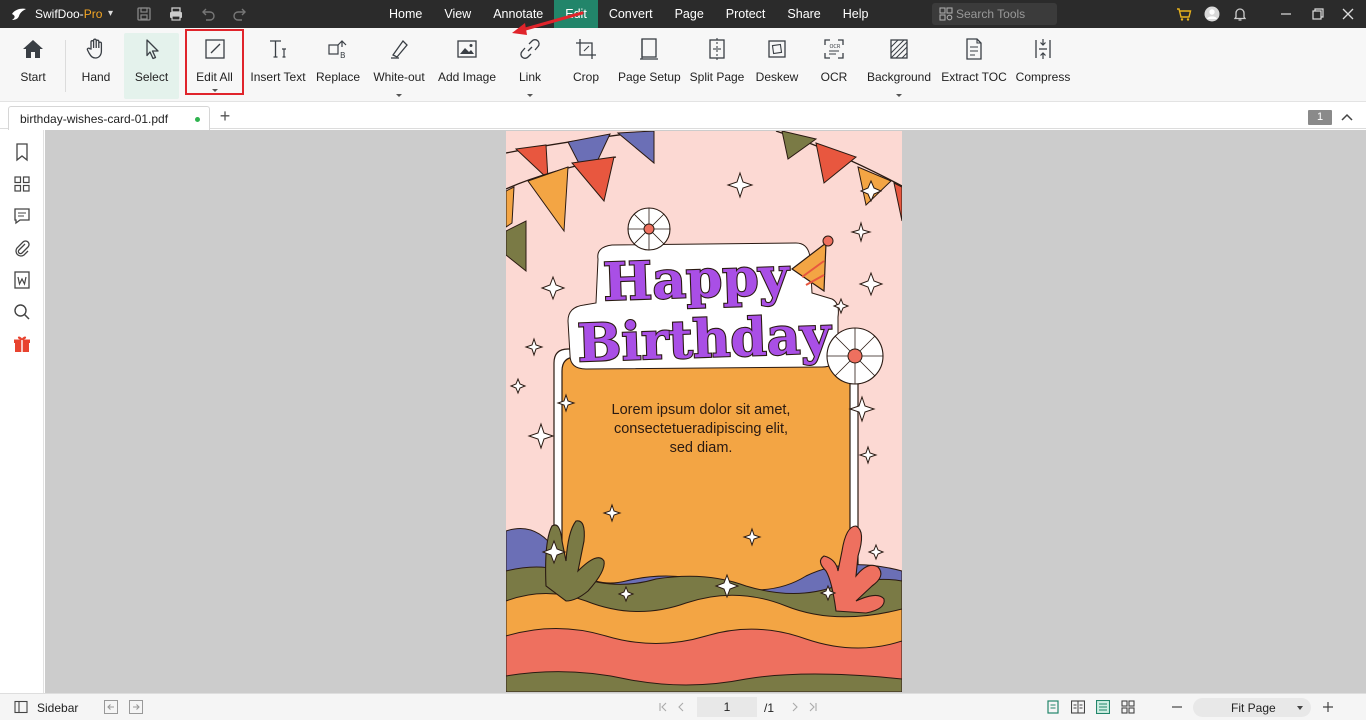 Image resolution: width=1366 pixels, height=720 pixels. What do you see at coordinates (405, 14) in the screenshot?
I see `menu-home: Home` at bounding box center [405, 14].